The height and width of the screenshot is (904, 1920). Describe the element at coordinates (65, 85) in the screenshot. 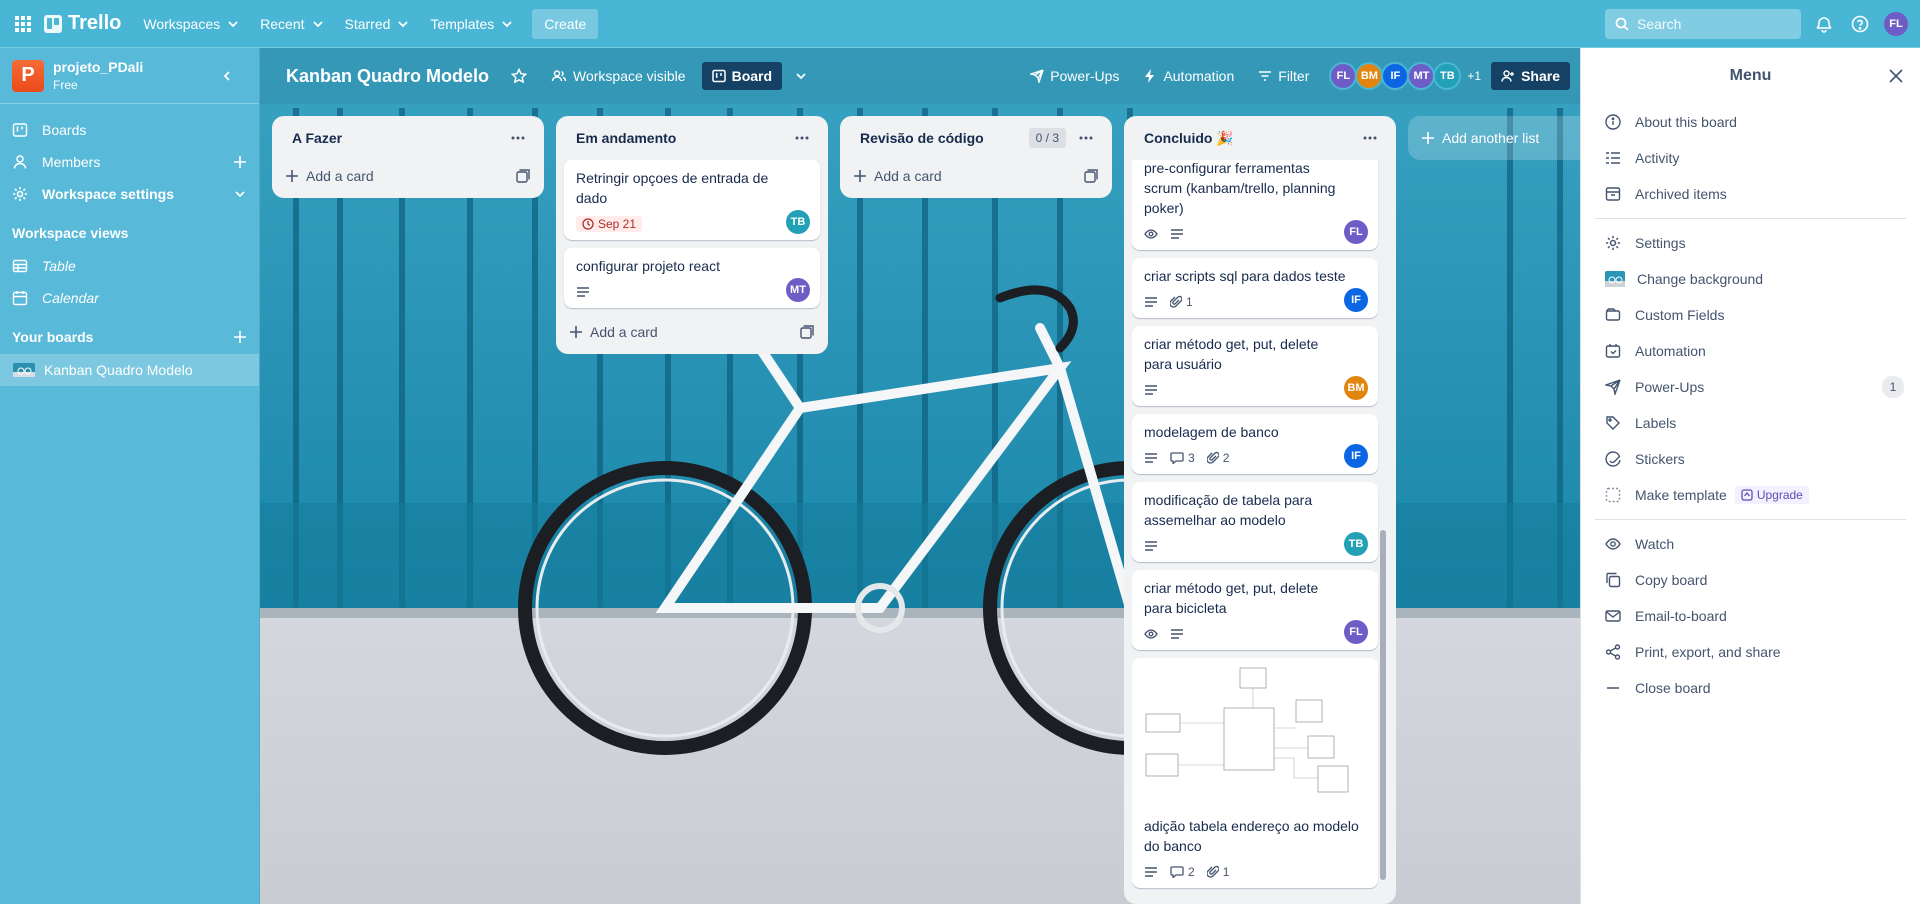

I see `workspace-plan: Free` at that location.